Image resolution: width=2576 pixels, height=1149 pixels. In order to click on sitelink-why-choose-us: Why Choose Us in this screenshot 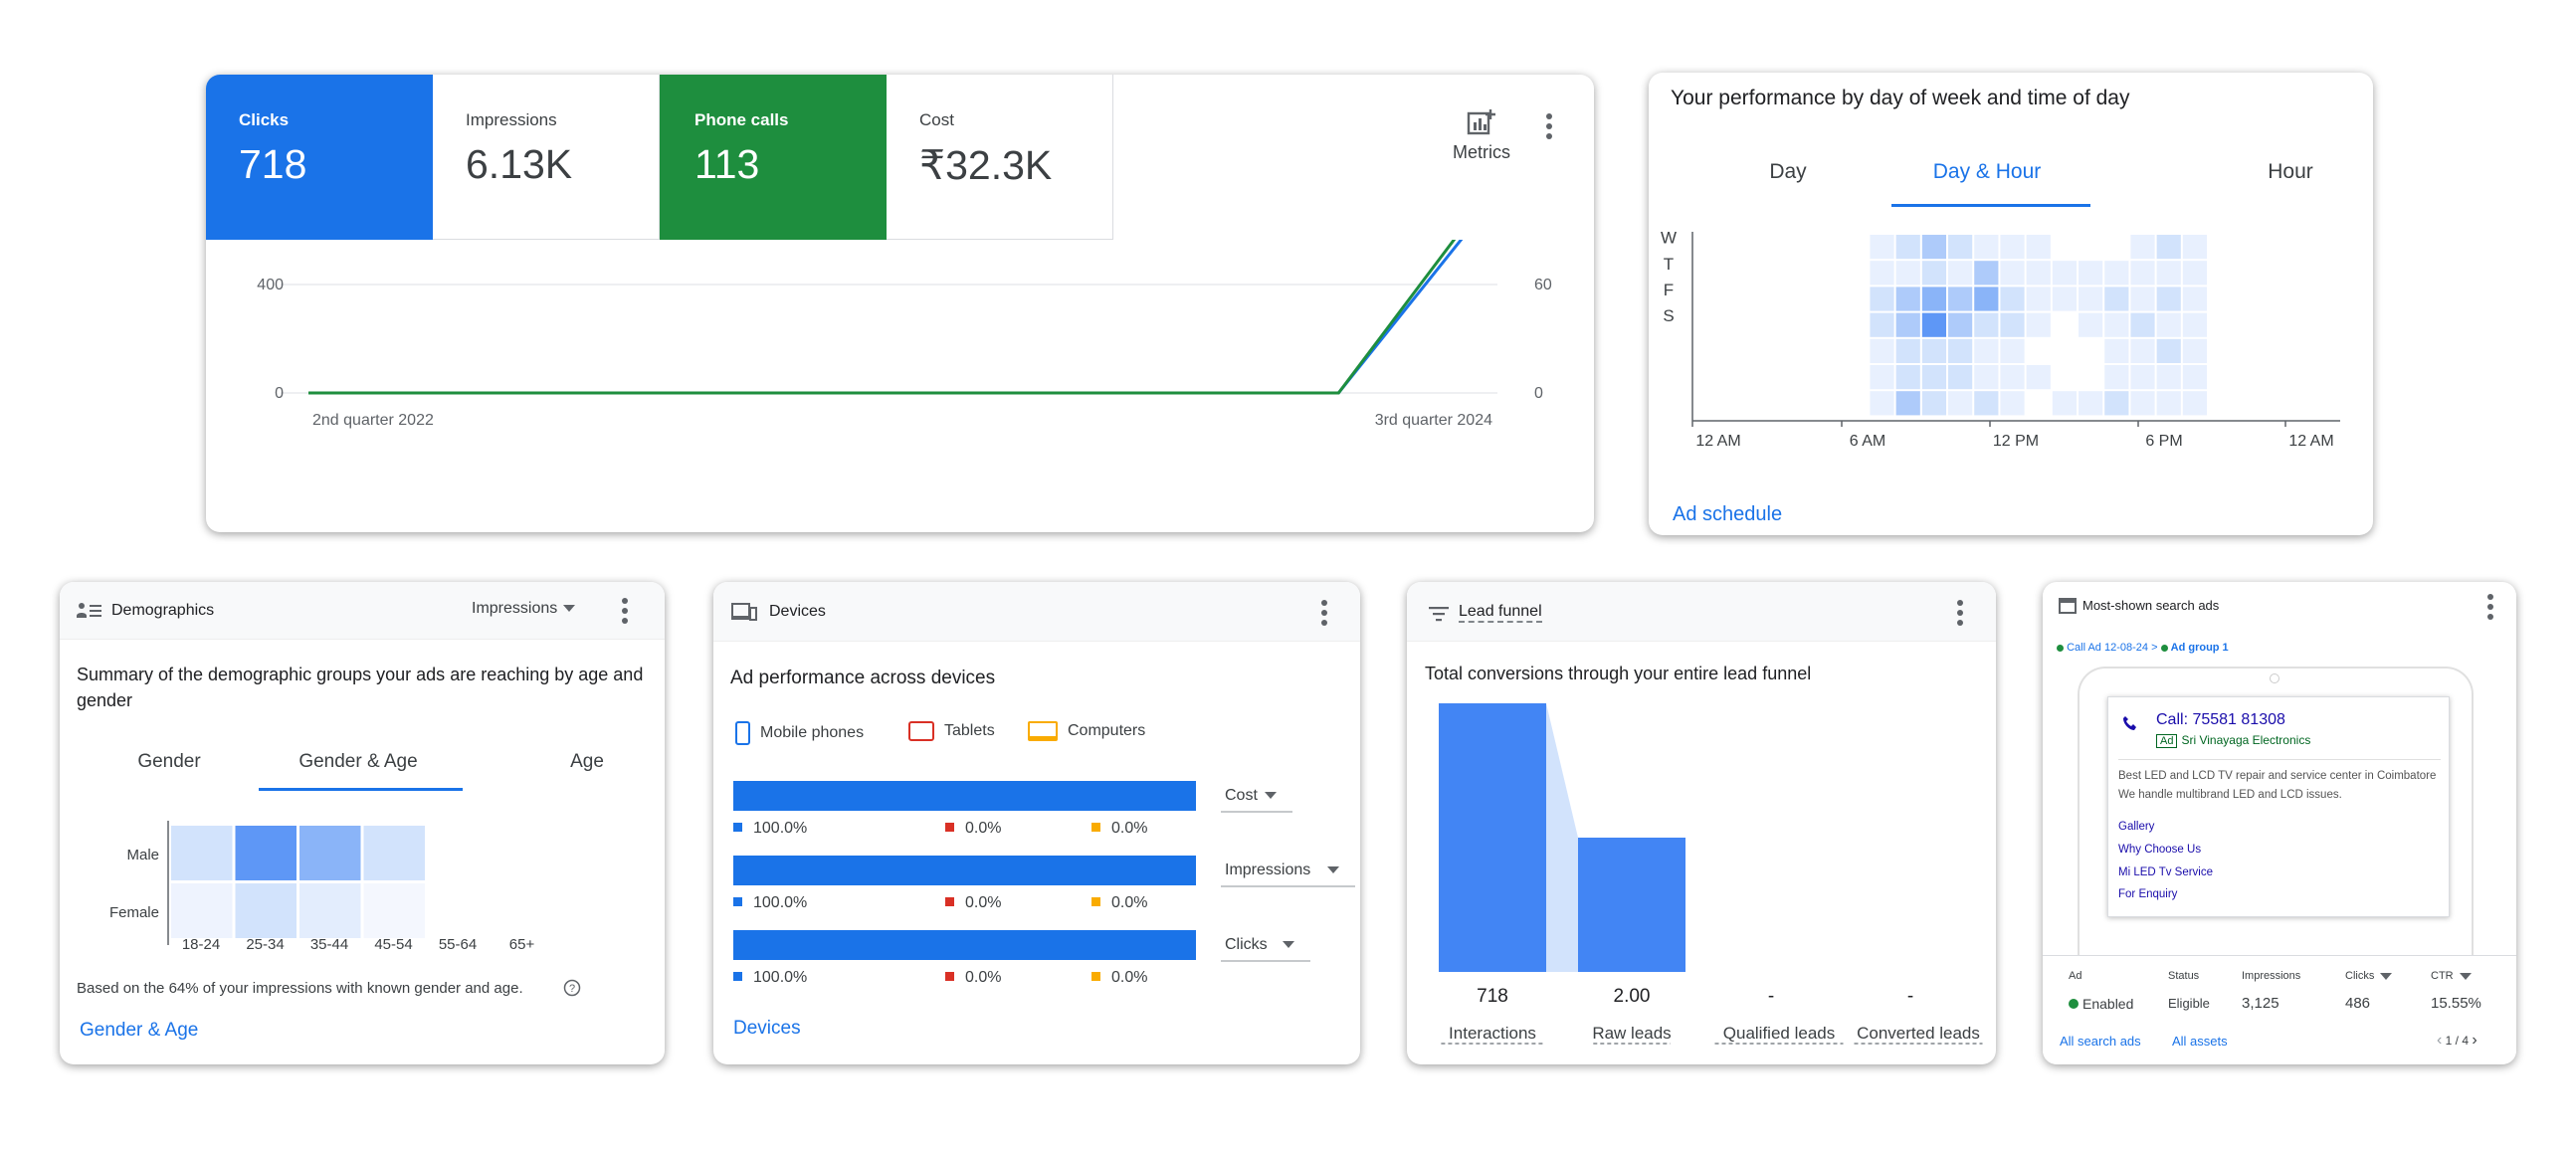, I will do `click(2159, 850)`.